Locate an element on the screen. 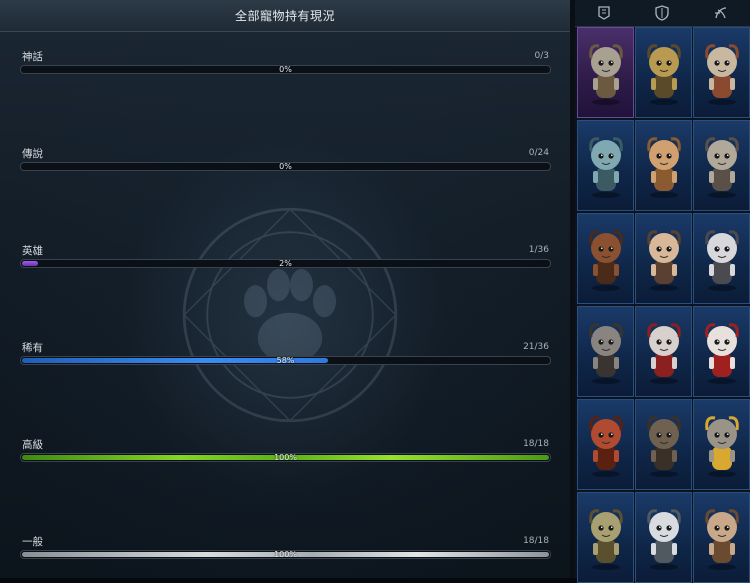 The width and height of the screenshot is (750, 583). tab-shield is located at coordinates (662, 13).